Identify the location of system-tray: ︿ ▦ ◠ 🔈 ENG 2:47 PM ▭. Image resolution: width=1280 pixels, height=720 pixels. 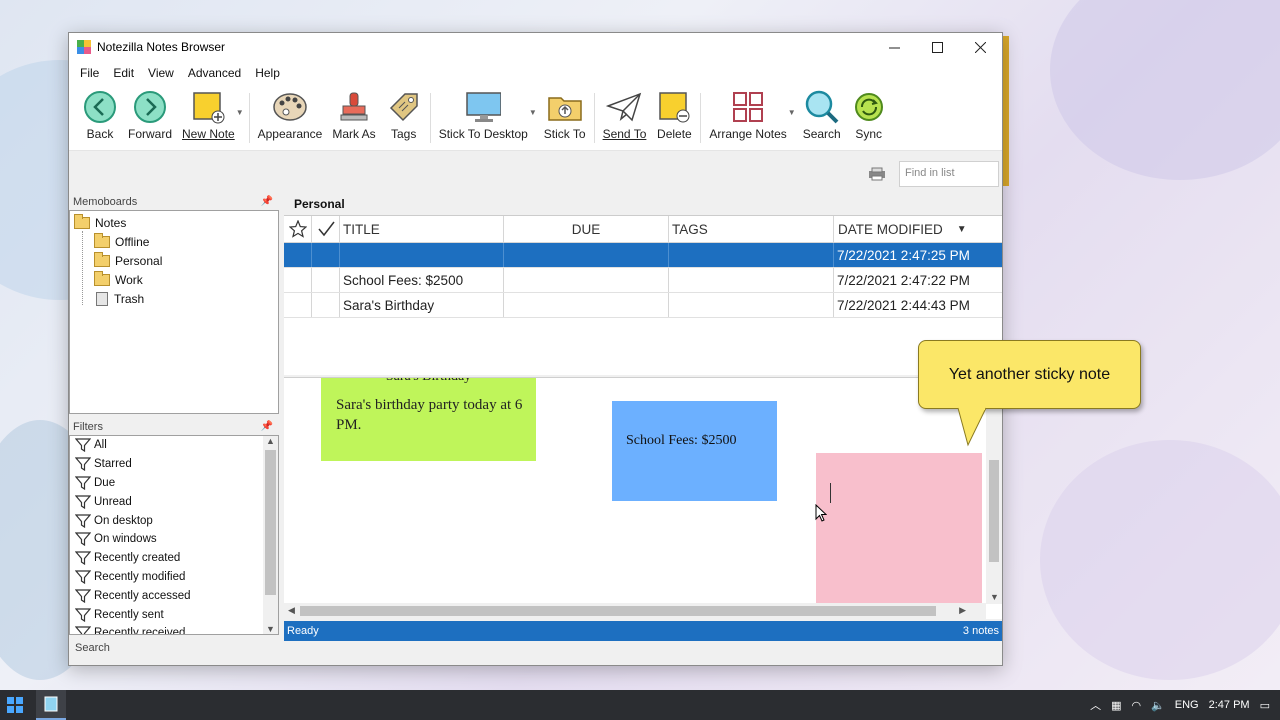
(1185, 705).